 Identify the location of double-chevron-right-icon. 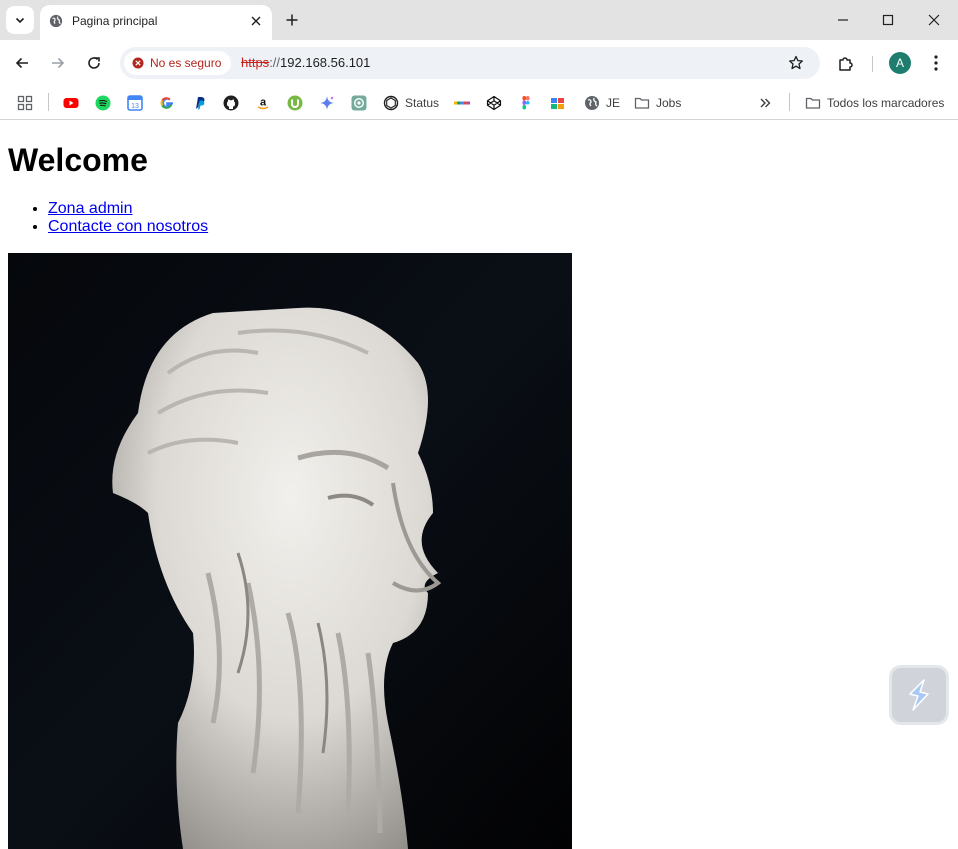
(765, 103).